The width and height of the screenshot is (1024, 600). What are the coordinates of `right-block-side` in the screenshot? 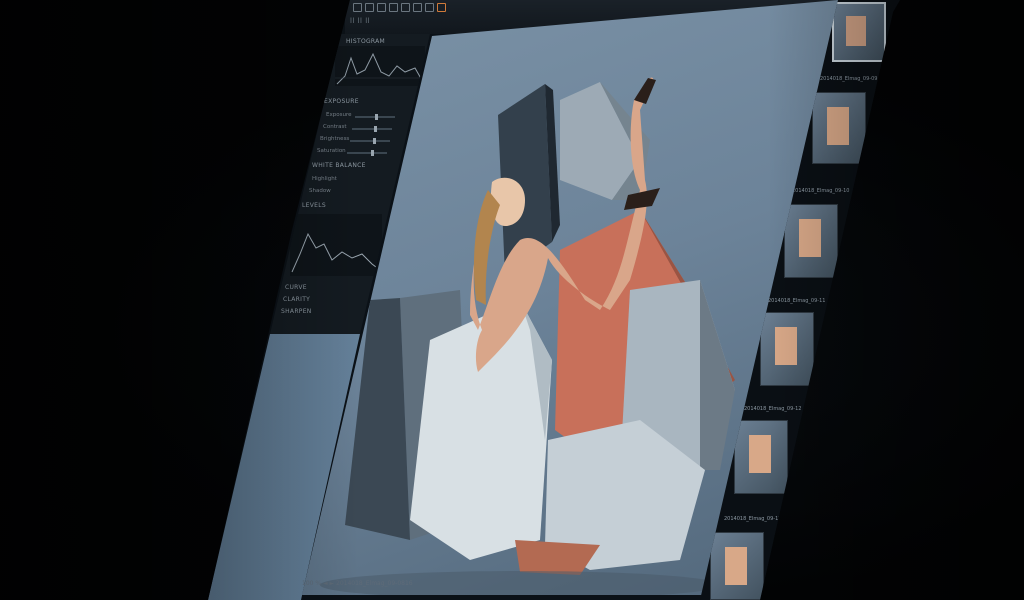 It's located at (717, 375).